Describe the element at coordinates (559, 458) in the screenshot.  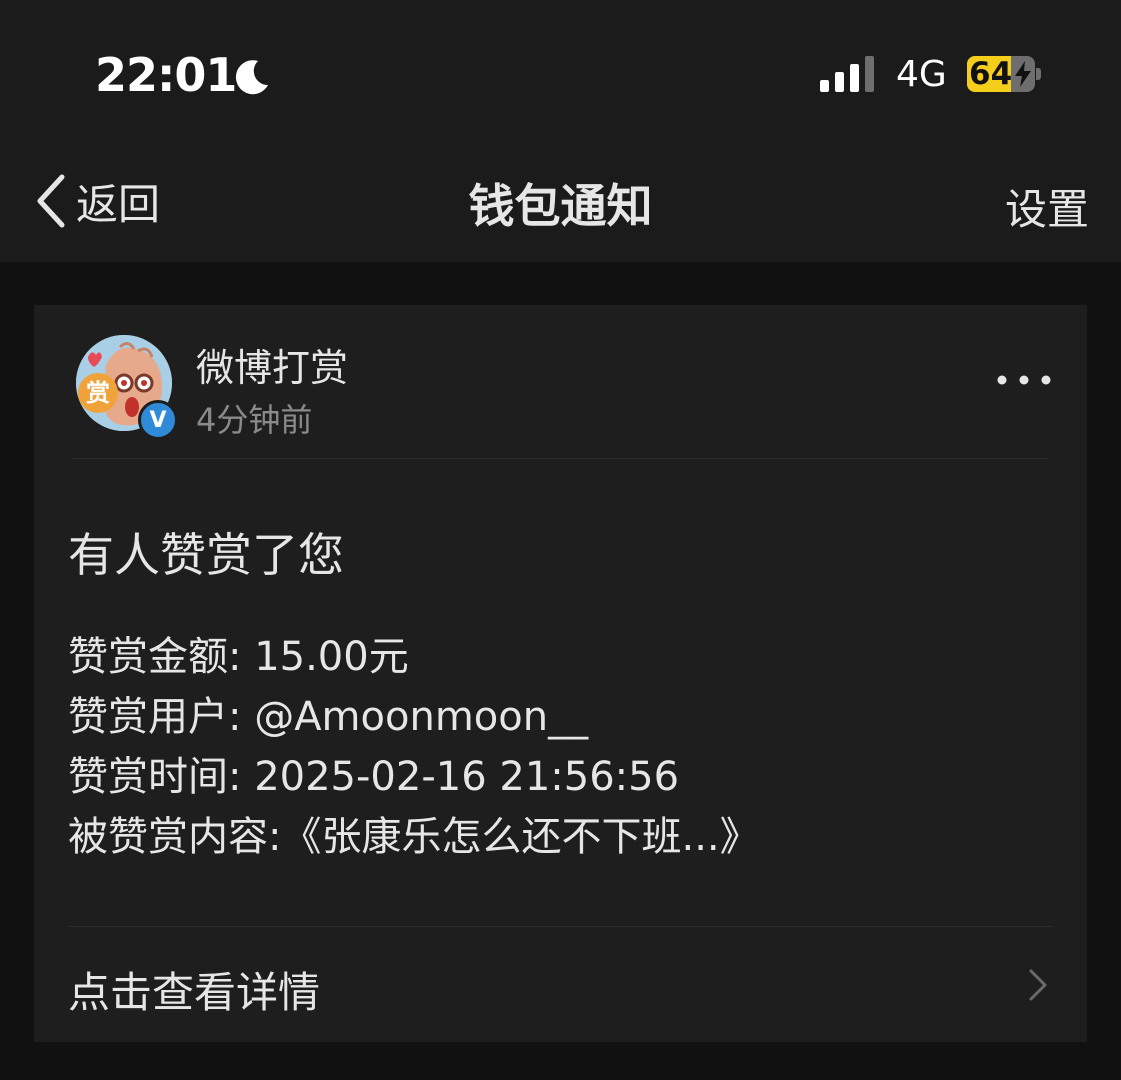
I see `divider` at that location.